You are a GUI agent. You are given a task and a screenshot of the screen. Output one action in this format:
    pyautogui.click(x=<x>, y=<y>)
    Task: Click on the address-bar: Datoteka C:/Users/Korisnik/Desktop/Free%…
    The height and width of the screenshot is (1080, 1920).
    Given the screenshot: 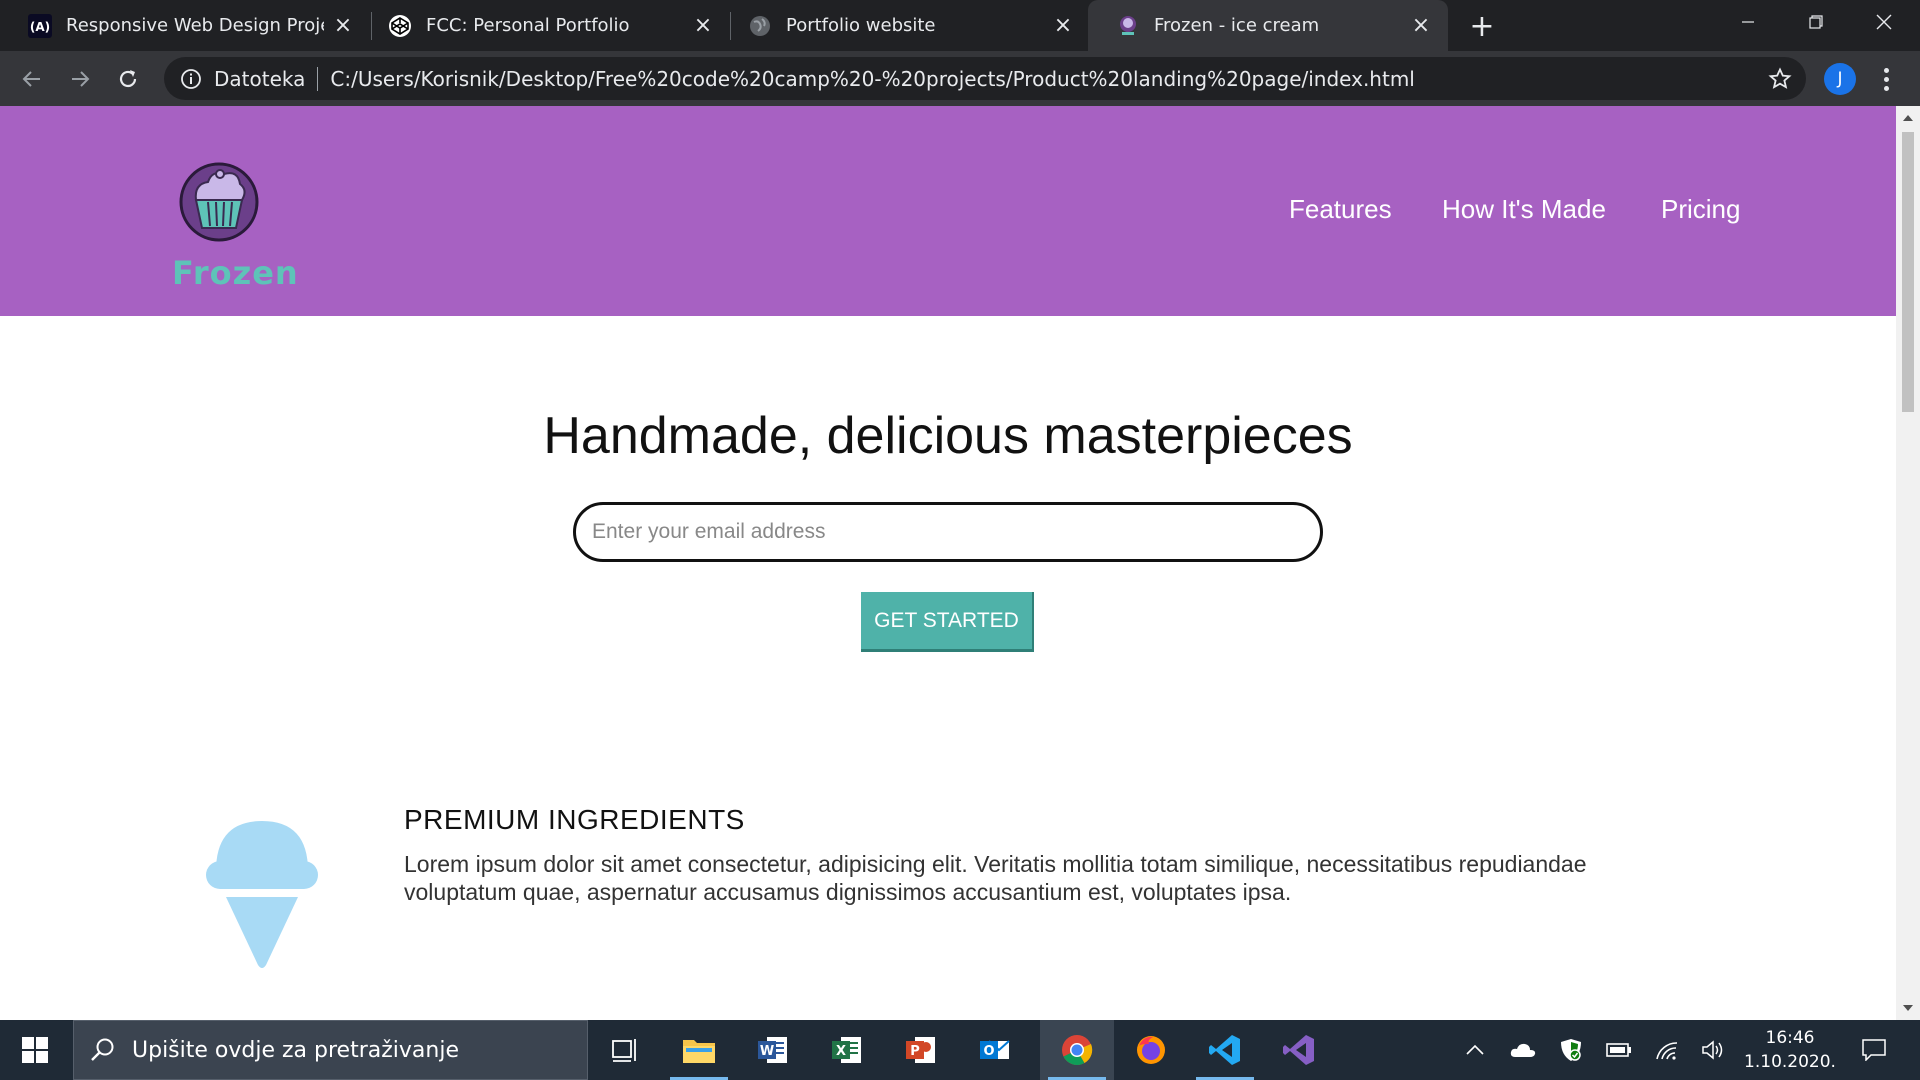 What is the action you would take?
    pyautogui.click(x=985, y=78)
    